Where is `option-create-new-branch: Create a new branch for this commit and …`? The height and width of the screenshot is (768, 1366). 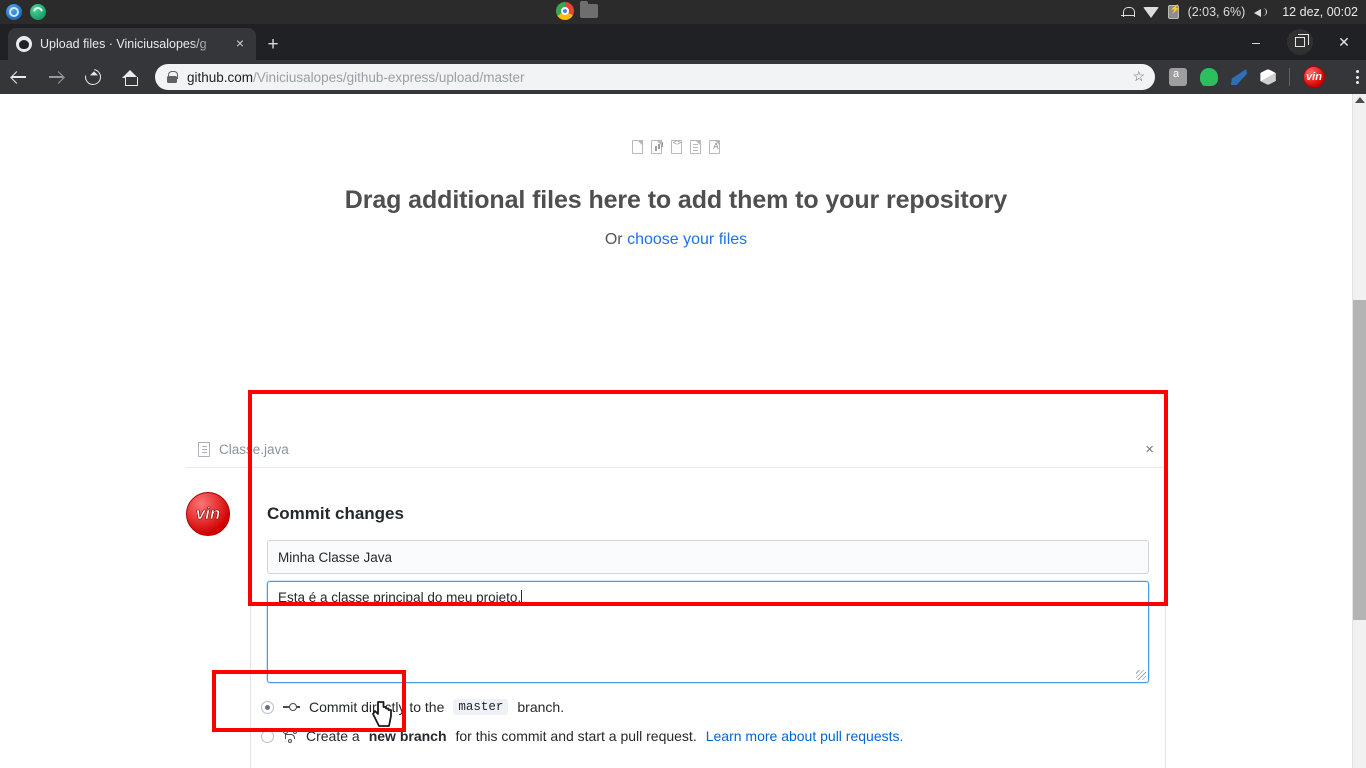 option-create-new-branch: Create a new branch for this commit and … is located at coordinates (705, 736).